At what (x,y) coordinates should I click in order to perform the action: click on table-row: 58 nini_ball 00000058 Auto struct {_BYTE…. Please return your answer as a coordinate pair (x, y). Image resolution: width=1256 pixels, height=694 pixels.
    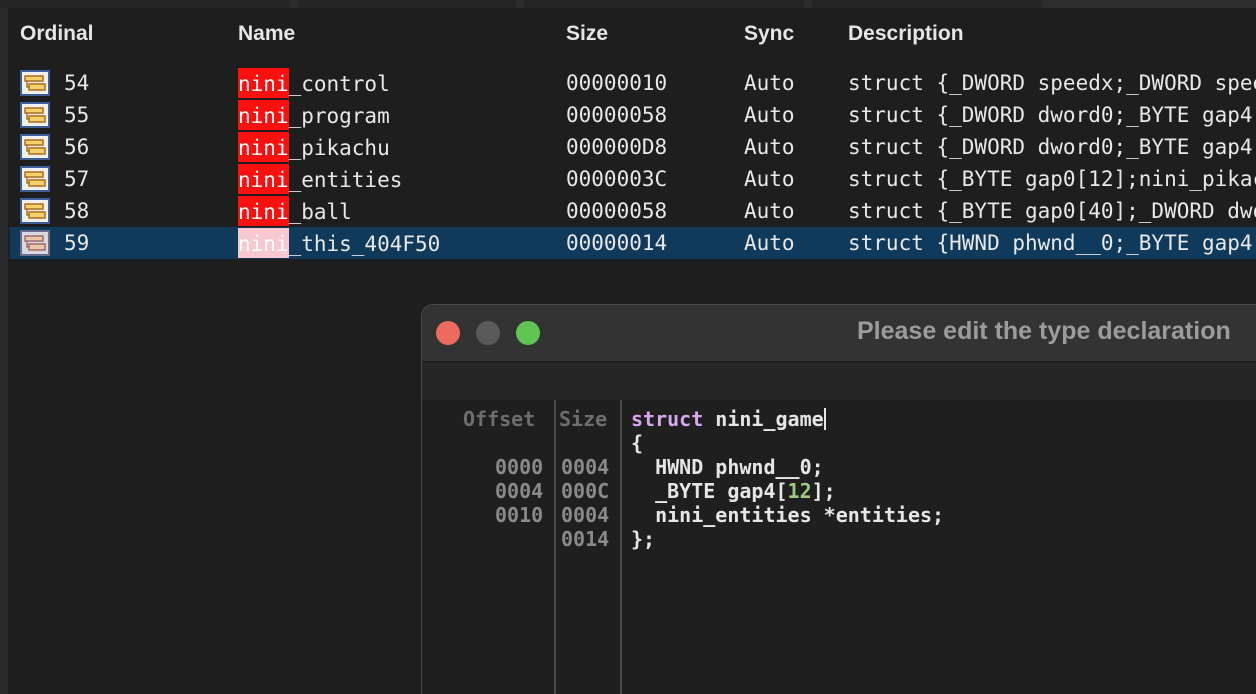
    Looking at the image, I should click on (633, 211).